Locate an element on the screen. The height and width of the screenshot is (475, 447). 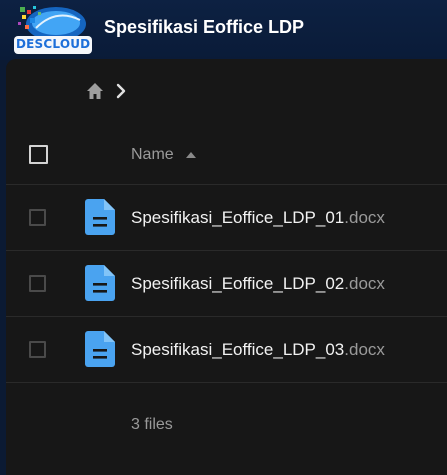
breadcrumb is located at coordinates (106, 91).